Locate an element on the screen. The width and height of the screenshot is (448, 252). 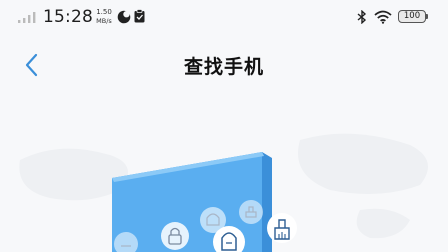
page-title: 查找手机 is located at coordinates (223, 67).